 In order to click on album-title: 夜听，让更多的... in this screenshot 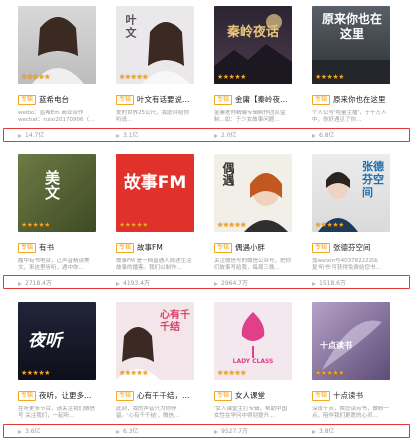, I will do `click(67, 396)`.